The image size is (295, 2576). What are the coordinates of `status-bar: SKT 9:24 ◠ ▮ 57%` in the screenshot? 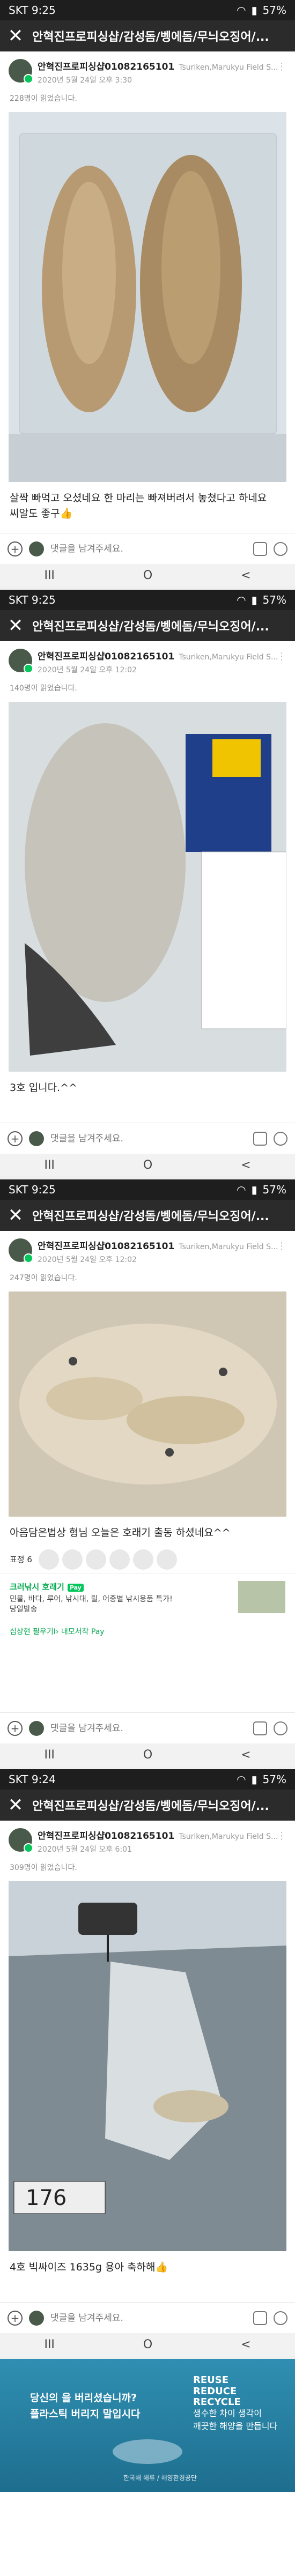 It's located at (147, 1780).